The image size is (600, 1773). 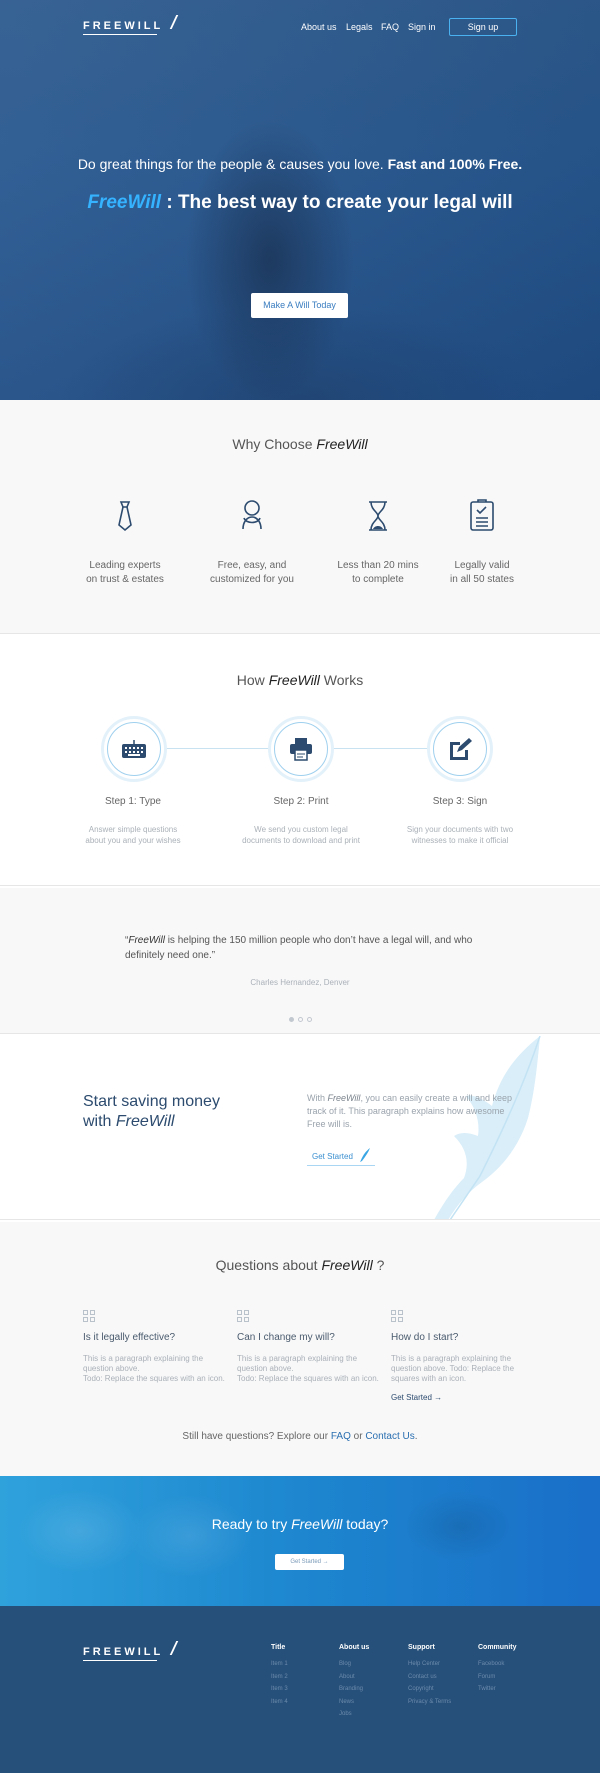 I want to click on grid-placeholder-icon, so click(x=397, y=1316).